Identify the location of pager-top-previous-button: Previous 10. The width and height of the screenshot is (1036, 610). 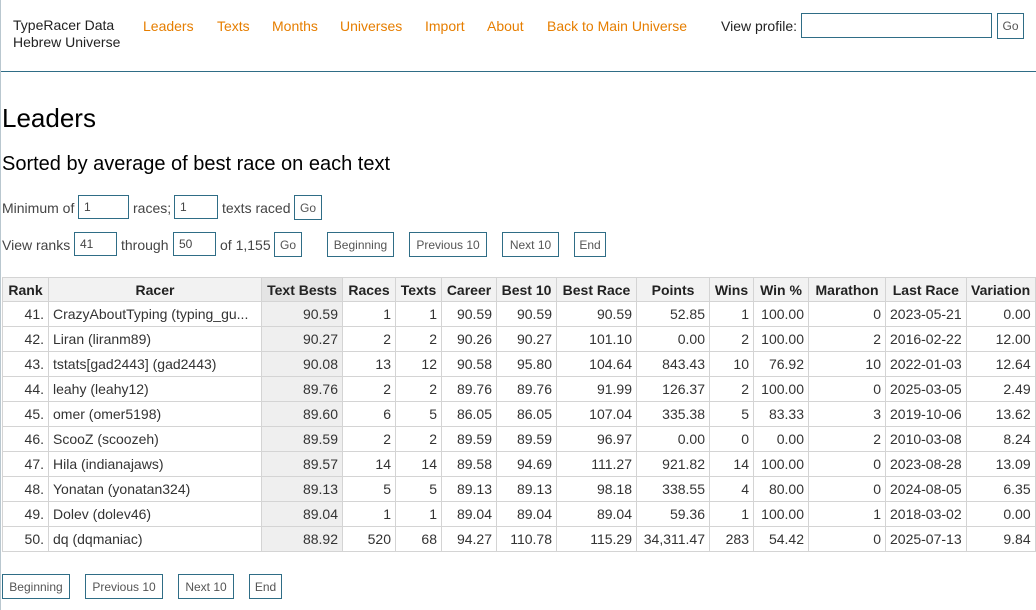
(448, 244).